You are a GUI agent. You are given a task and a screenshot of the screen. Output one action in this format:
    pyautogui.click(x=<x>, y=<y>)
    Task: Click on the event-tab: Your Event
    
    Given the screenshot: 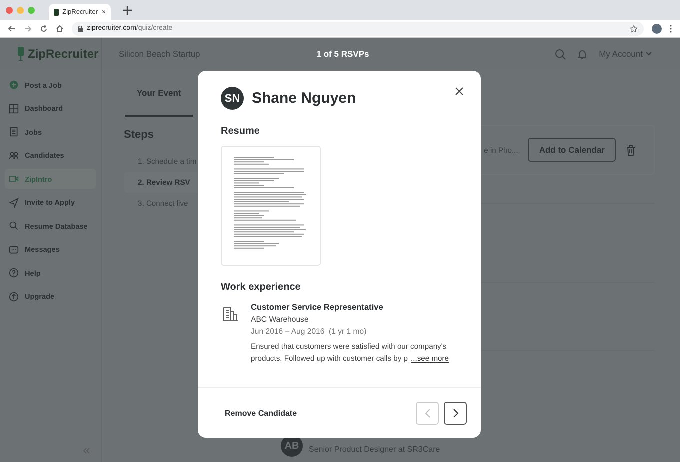 What is the action you would take?
    pyautogui.click(x=159, y=93)
    